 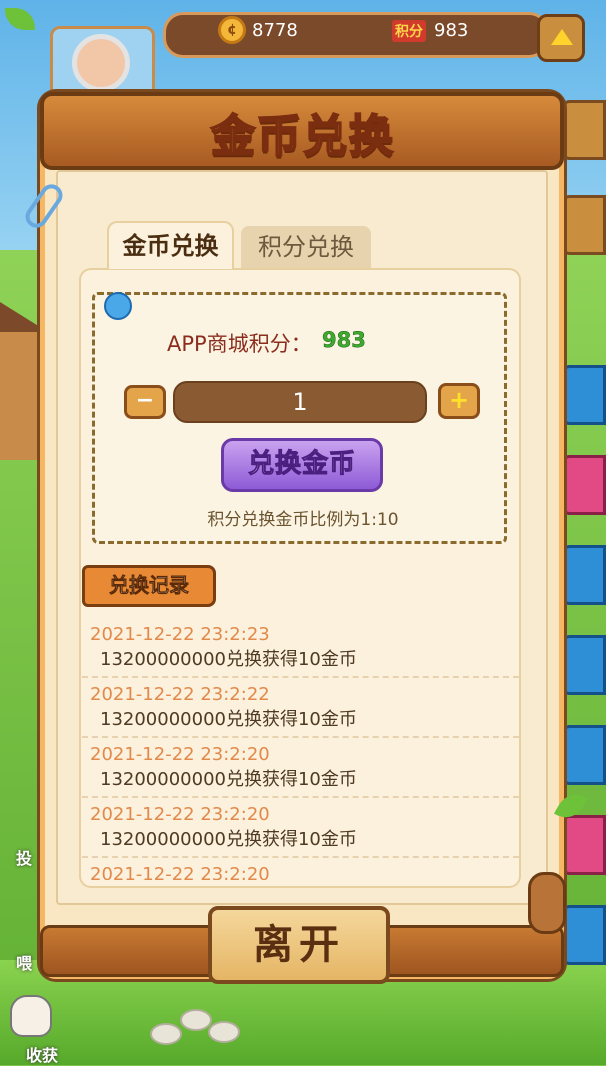 I want to click on side-button-garden, so click(x=583, y=755).